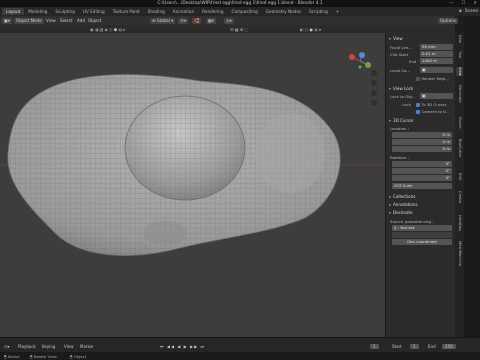  What do you see at coordinates (212, 11) in the screenshot?
I see `tab-rendering: Rendering` at bounding box center [212, 11].